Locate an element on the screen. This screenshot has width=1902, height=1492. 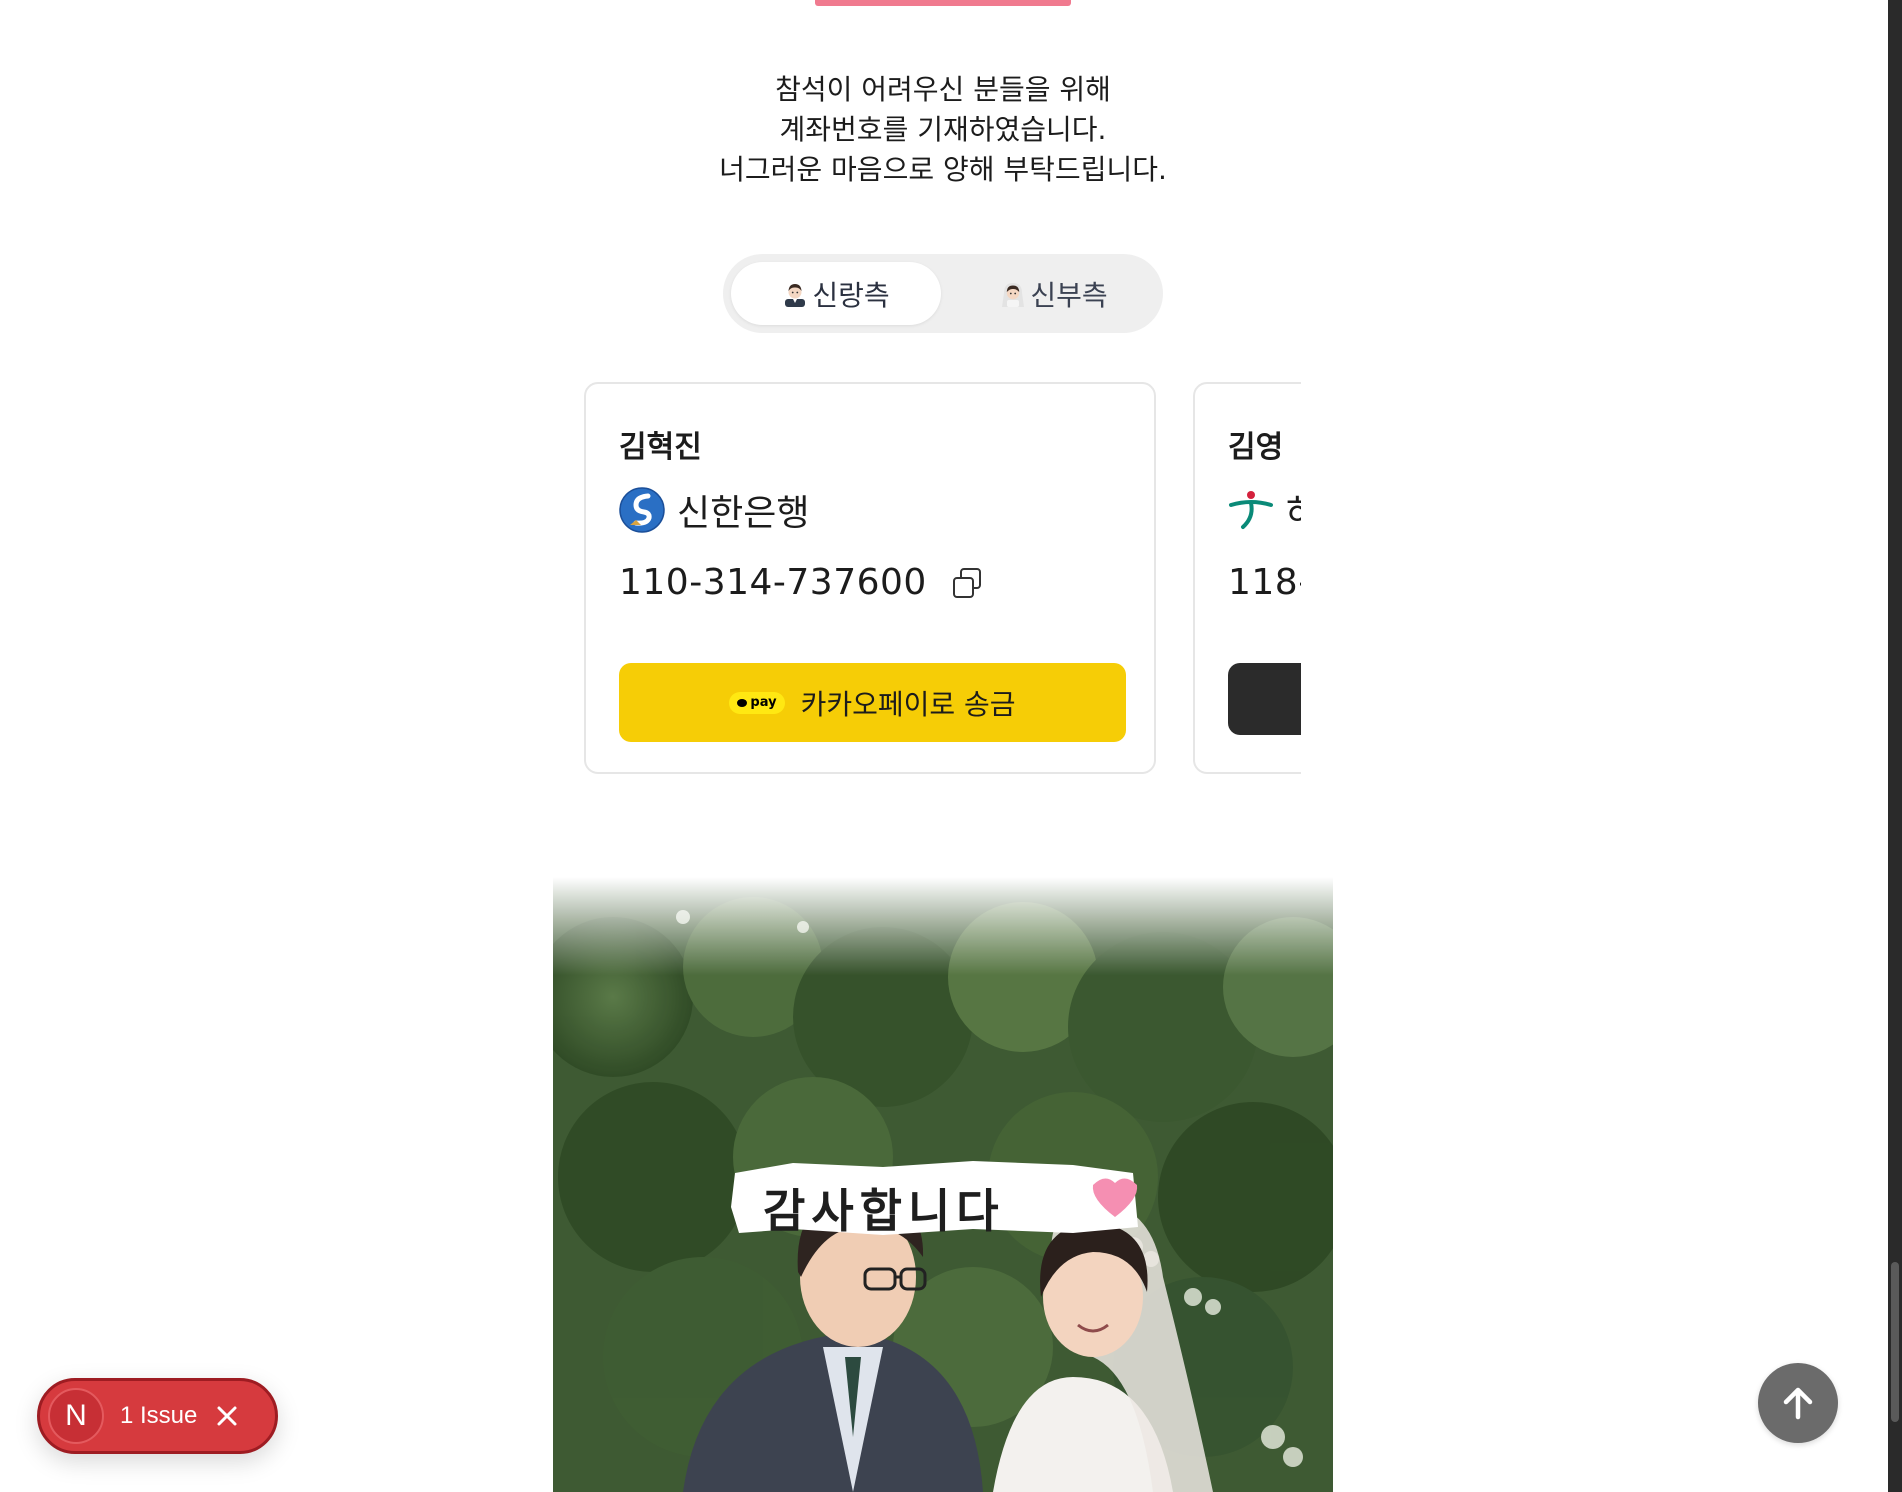
account-card: 김혁진 신한은행 110-314-737600 pay 카카오페이로 송금 is located at coordinates (870, 578).